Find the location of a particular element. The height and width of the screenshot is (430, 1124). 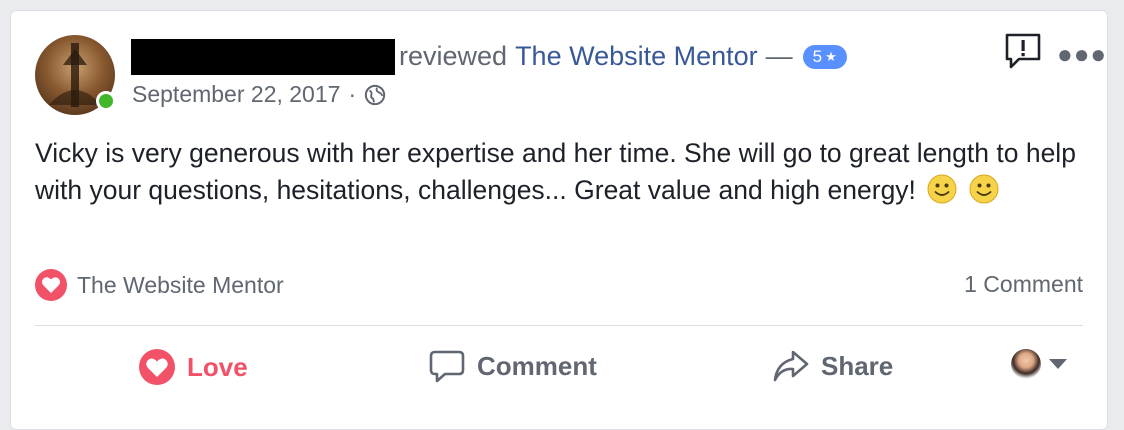

star-icon: ★ is located at coordinates (831, 56).